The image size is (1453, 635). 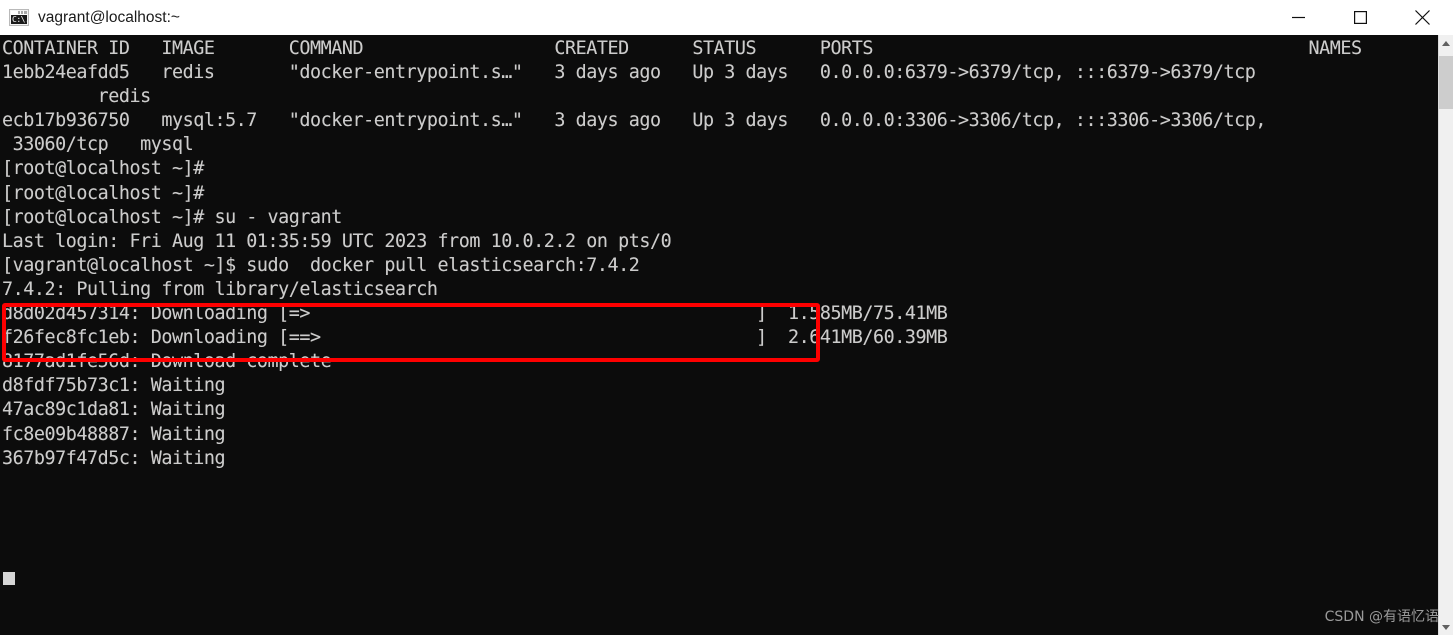 I want to click on console-icon: C:\., so click(x=19, y=17).